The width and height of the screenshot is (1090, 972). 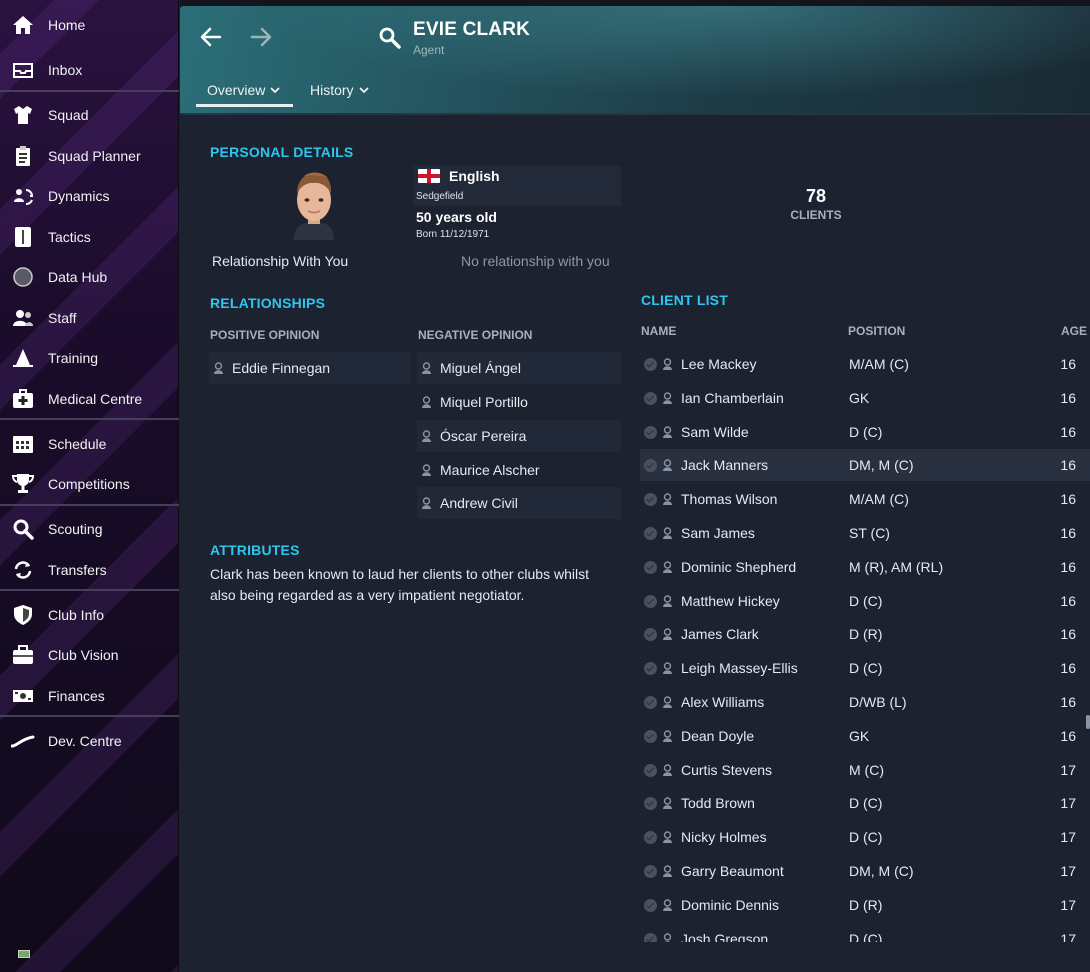 What do you see at coordinates (865, 932) in the screenshot?
I see `table-row: Josh Gregson D (C) 17` at bounding box center [865, 932].